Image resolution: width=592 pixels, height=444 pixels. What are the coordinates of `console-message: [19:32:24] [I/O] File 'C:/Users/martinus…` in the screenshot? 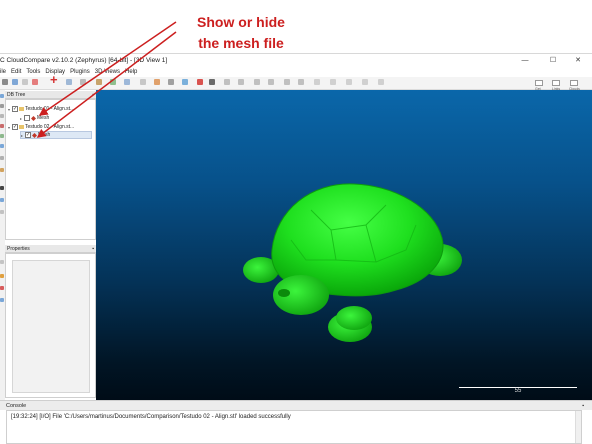 It's located at (151, 417).